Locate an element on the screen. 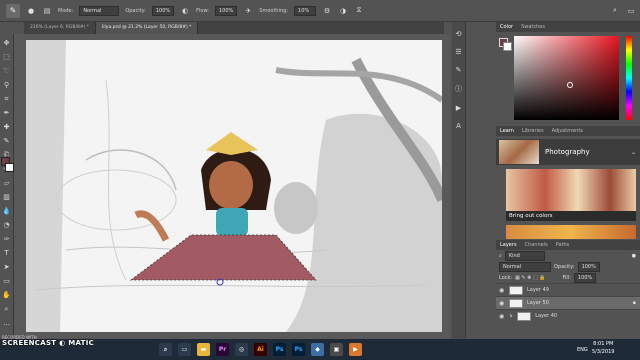 This screenshot has width=640, height=360. tab-document-2: lilya.psd @ 21.2% (Layer 50, RGB/8#) * is located at coordinates (147, 28).